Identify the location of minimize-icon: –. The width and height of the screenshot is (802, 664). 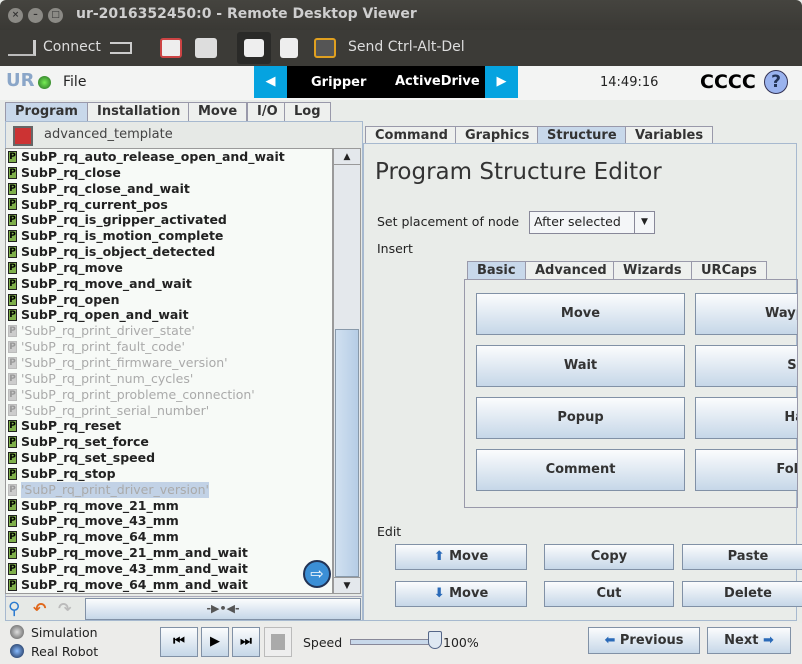
(35, 15).